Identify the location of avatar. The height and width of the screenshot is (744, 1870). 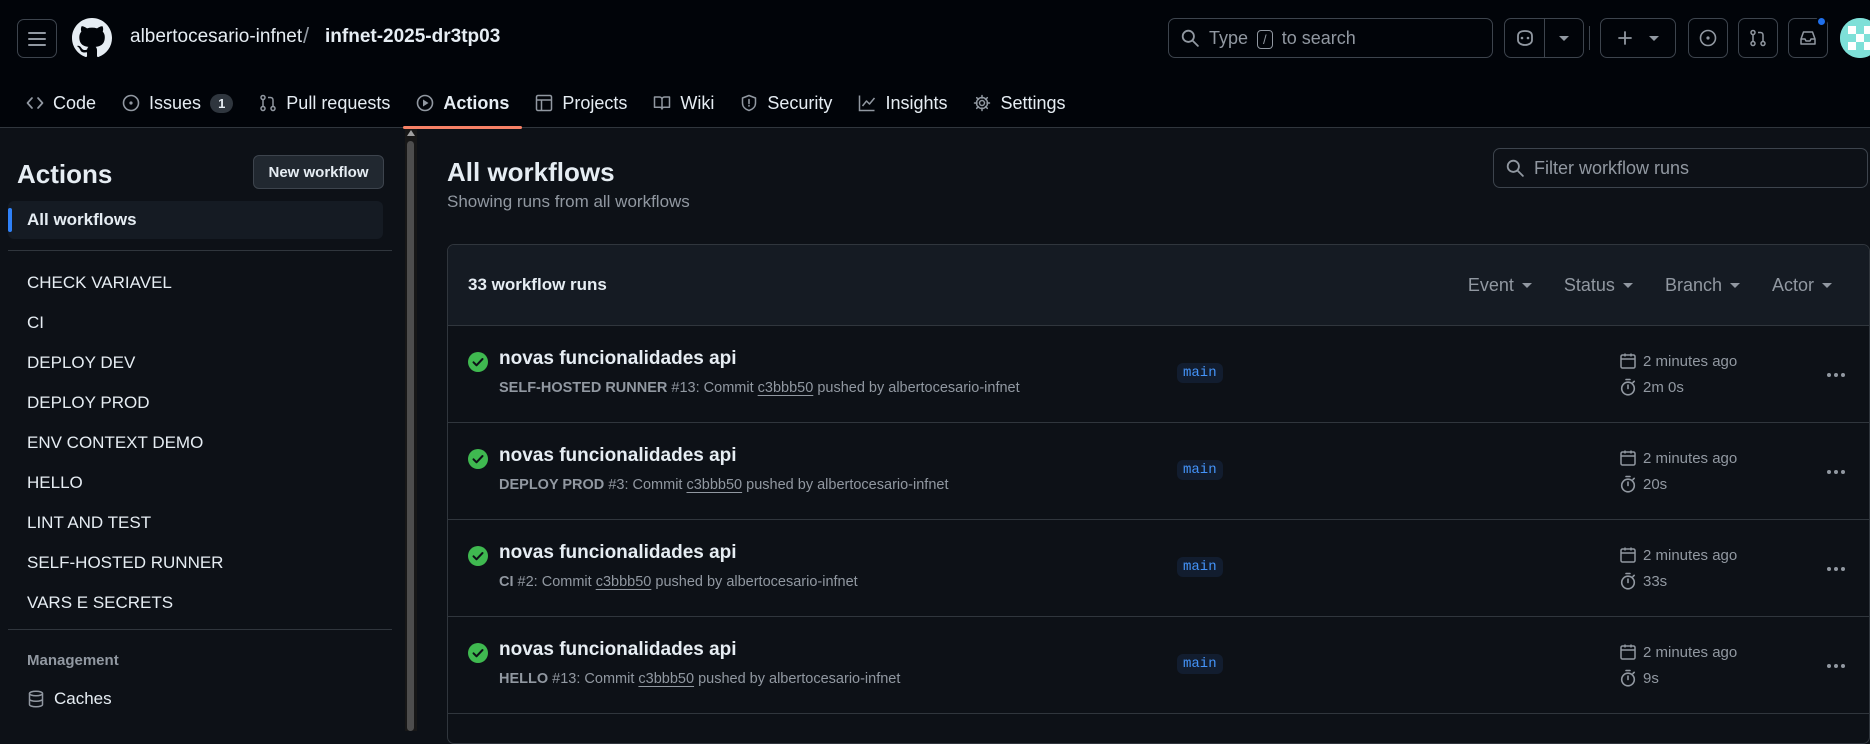
(1855, 38).